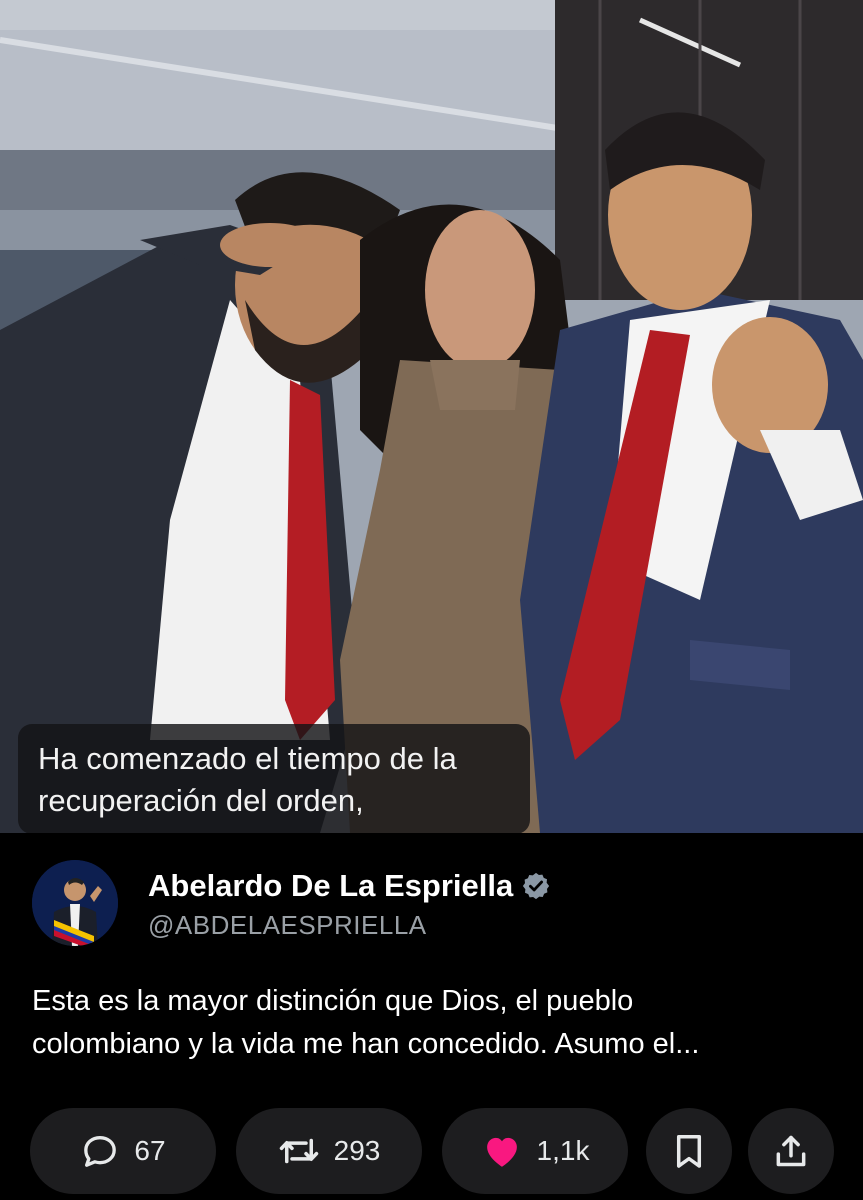 Image resolution: width=863 pixels, height=1200 pixels. I want to click on reply-icon, so click(100, 1151).